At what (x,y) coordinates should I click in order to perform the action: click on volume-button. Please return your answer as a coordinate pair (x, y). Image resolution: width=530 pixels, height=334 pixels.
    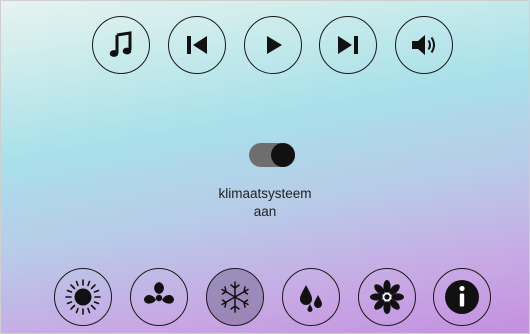
    Looking at the image, I should click on (424, 45).